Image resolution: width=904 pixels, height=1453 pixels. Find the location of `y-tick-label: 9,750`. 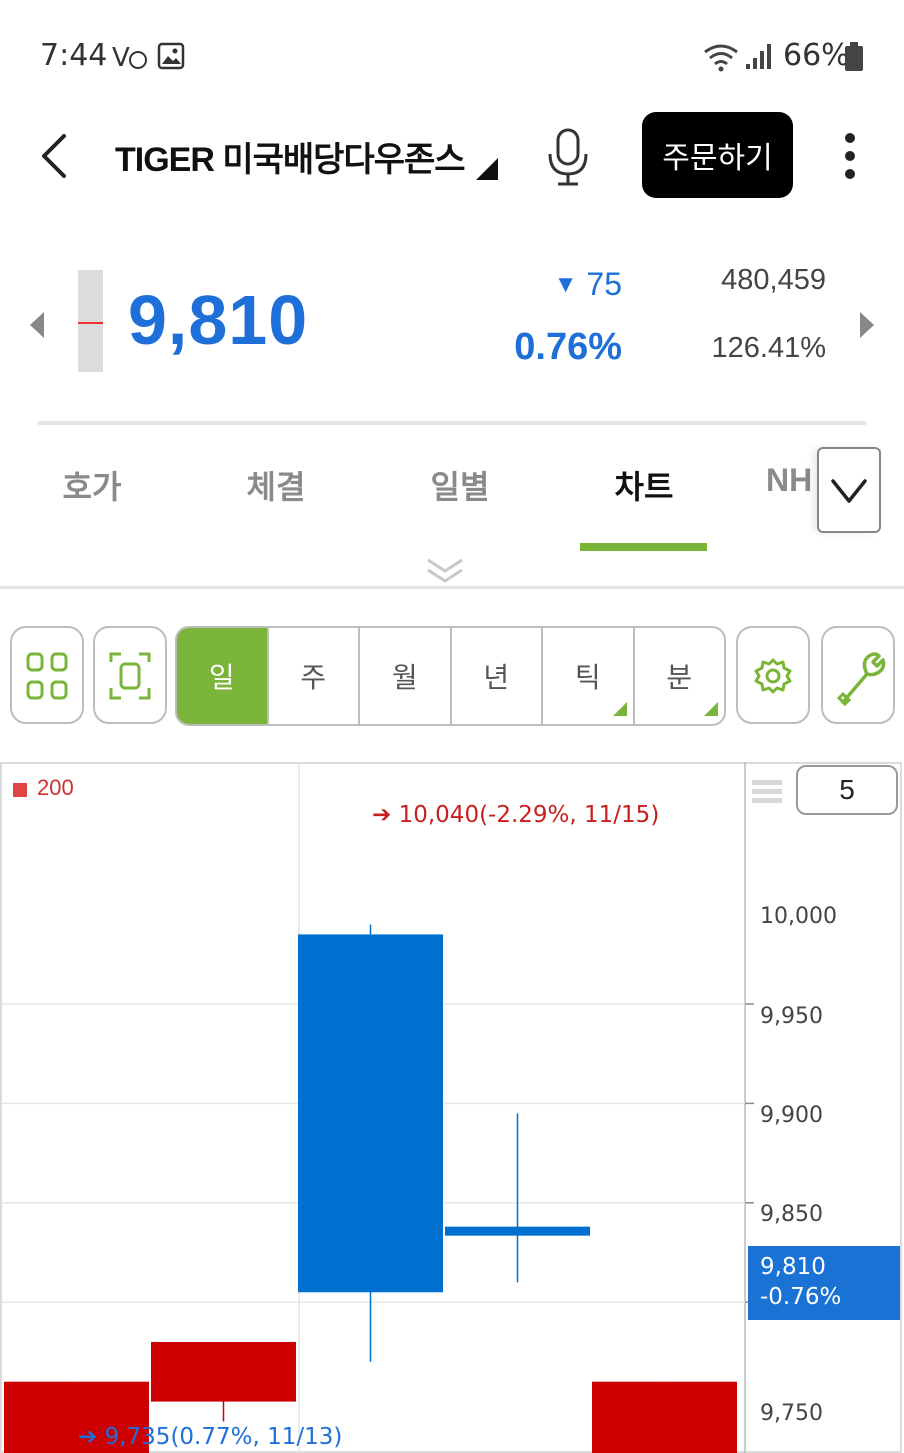

y-tick-label: 9,750 is located at coordinates (791, 1413).